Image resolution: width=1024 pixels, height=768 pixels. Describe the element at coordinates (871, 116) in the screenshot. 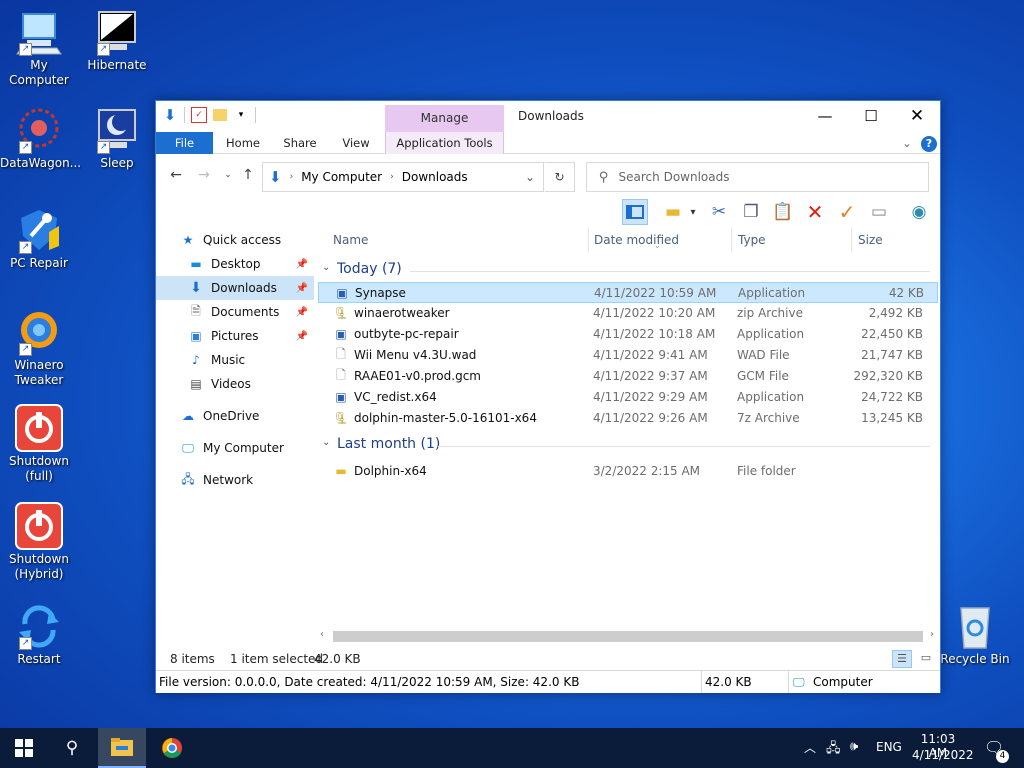

I see `maximize-button: ☐` at that location.